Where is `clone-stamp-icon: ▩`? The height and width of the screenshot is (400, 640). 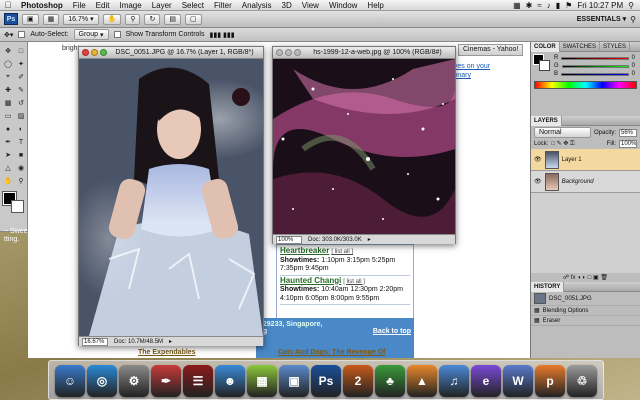 clone-stamp-icon: ▩ is located at coordinates (8, 103).